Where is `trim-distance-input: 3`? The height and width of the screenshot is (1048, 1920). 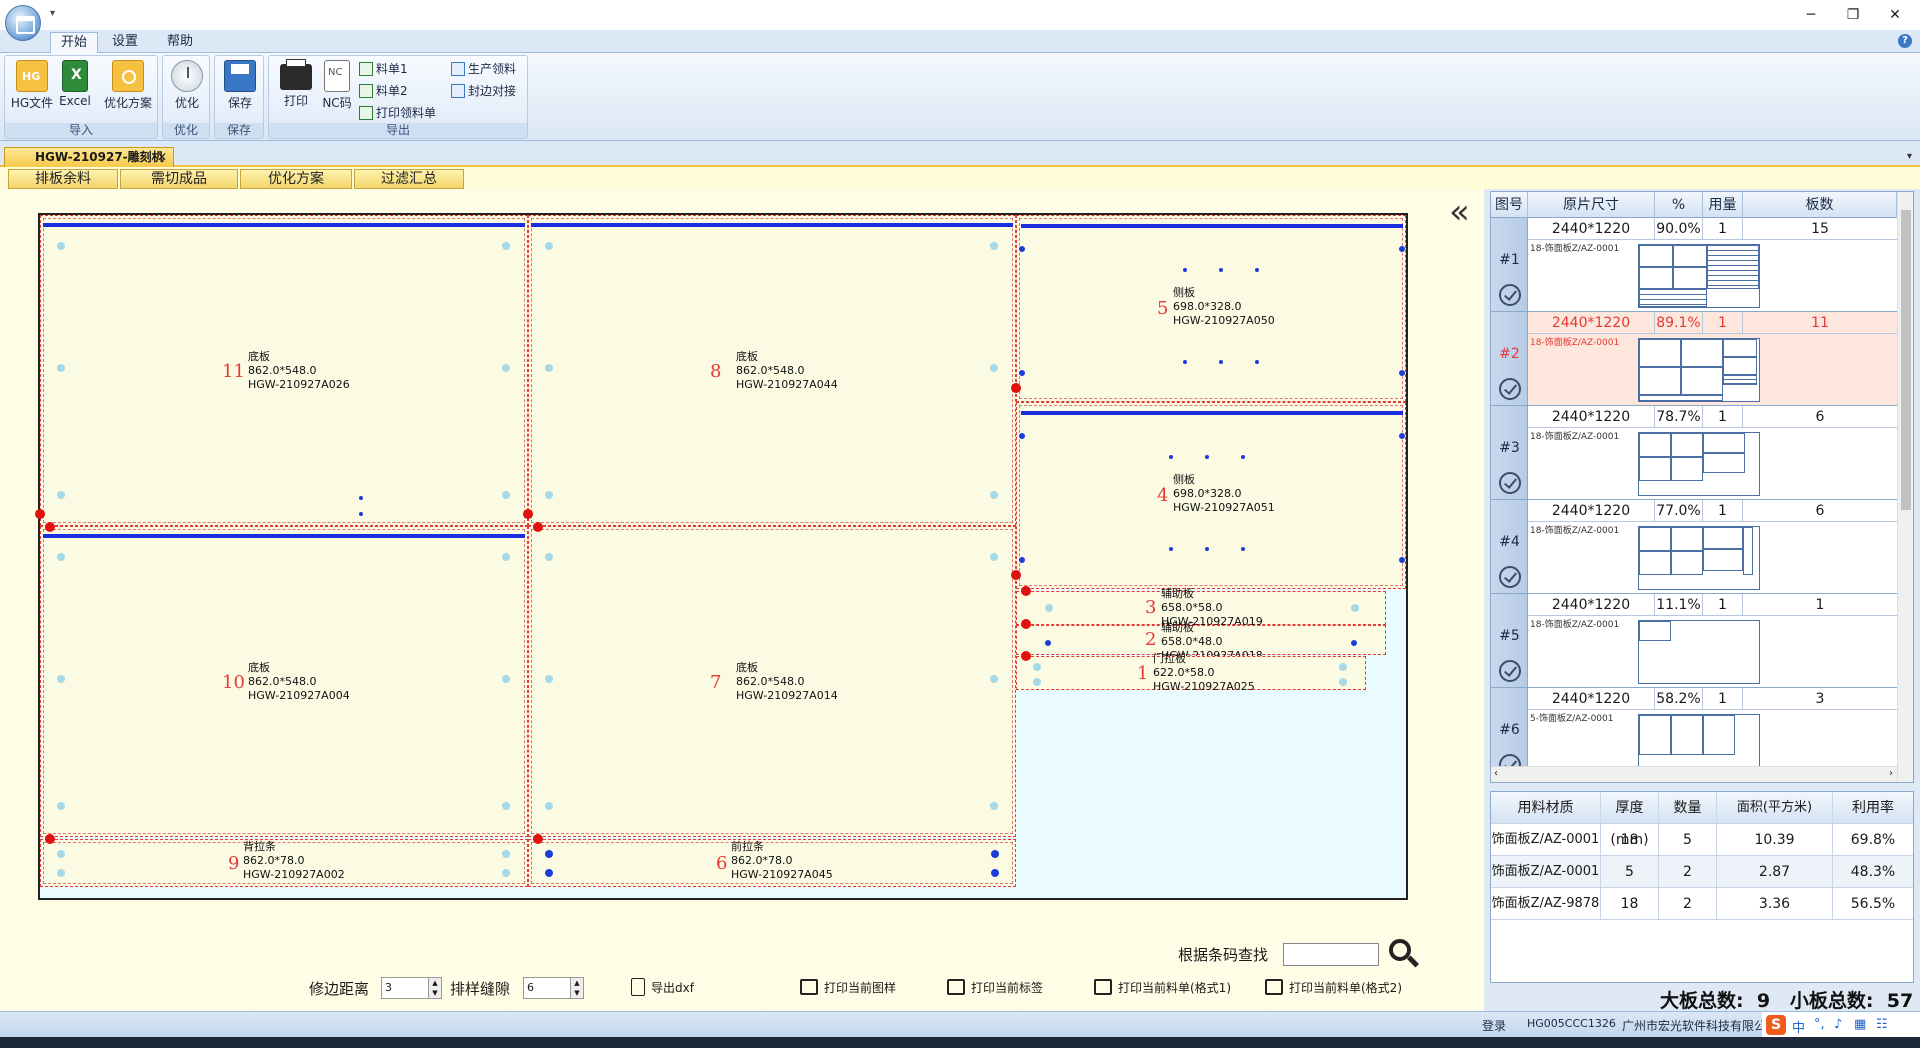
trim-distance-input: 3 is located at coordinates (405, 988).